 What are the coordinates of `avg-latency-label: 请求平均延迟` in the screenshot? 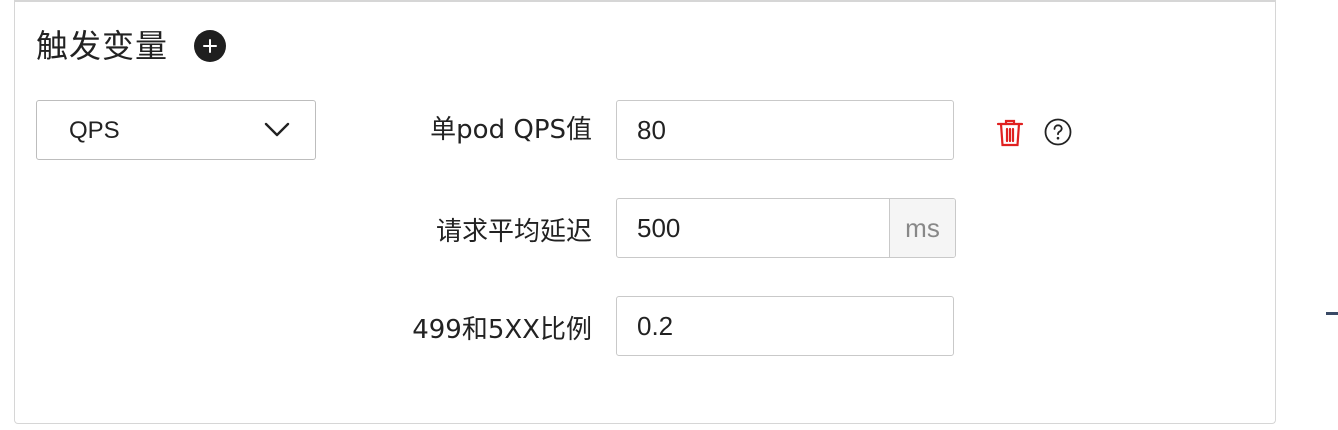 It's located at (513, 232).